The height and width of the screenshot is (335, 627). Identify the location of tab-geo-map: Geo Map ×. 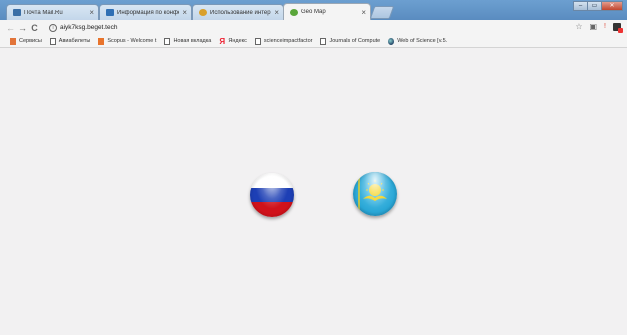
(327, 11).